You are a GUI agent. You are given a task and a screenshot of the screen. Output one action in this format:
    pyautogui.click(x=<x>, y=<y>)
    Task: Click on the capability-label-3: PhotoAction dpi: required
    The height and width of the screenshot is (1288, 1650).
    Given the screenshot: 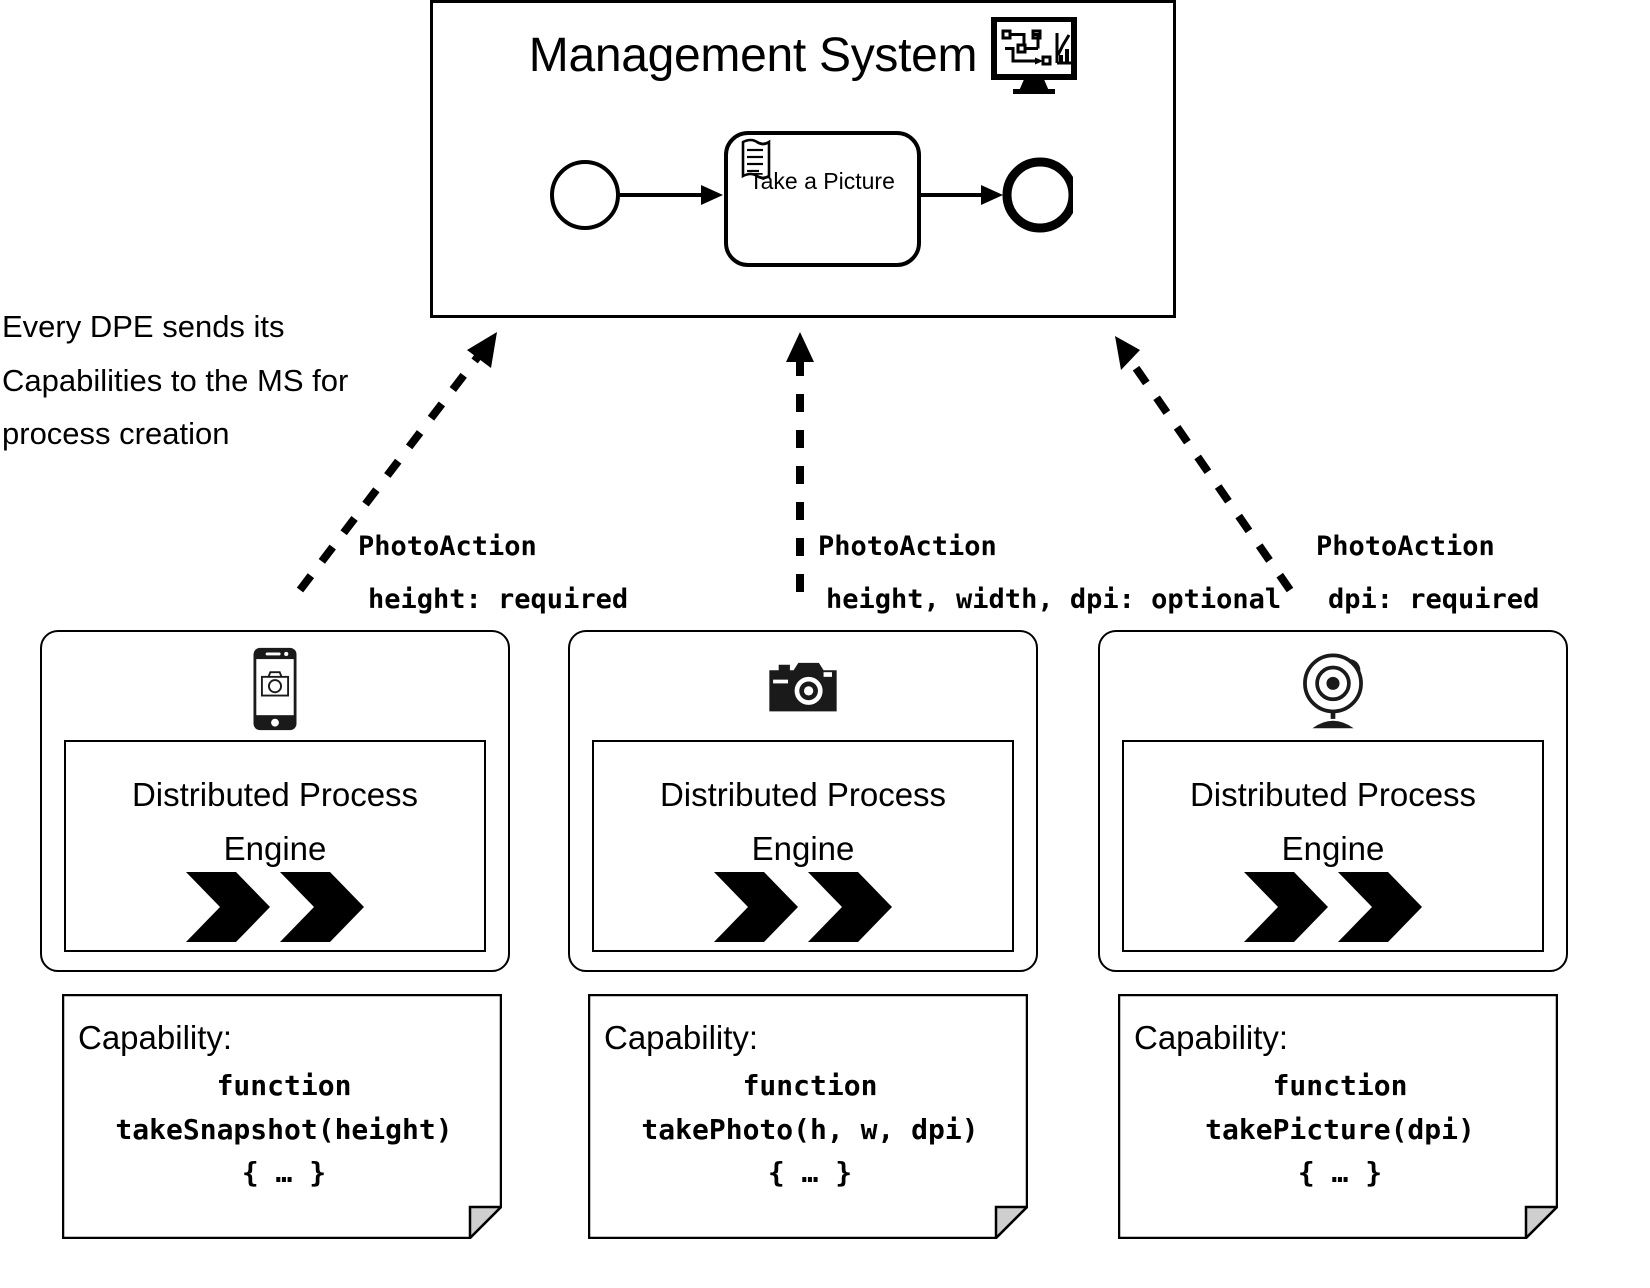 What is the action you would take?
    pyautogui.click(x=1427, y=573)
    